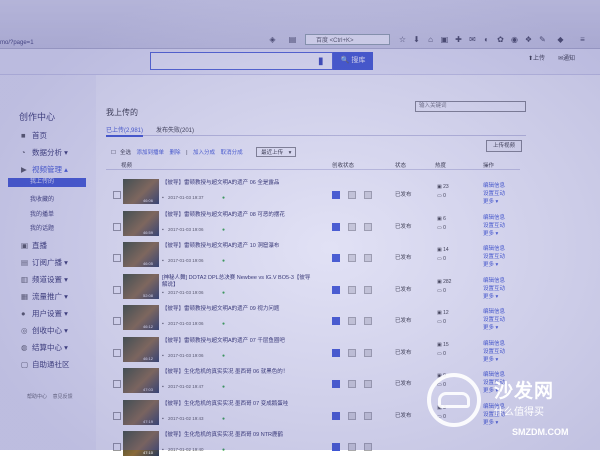 The image size is (600, 459). I want to click on video-title-link: 【彼导】雷顿教授与超文明A的遗产 08 可恶的摆花, so click(237, 215).